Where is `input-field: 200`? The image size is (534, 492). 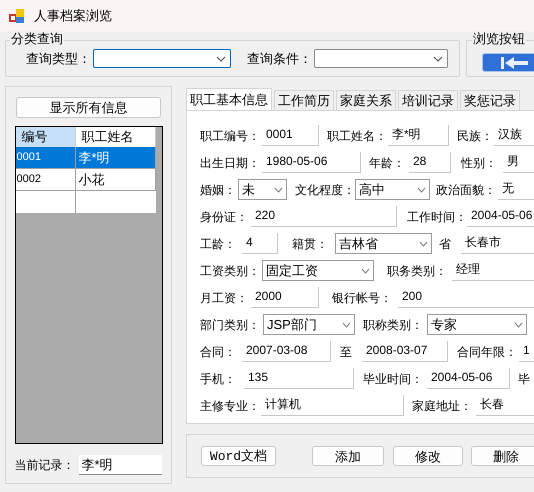 input-field: 200 is located at coordinates (466, 297).